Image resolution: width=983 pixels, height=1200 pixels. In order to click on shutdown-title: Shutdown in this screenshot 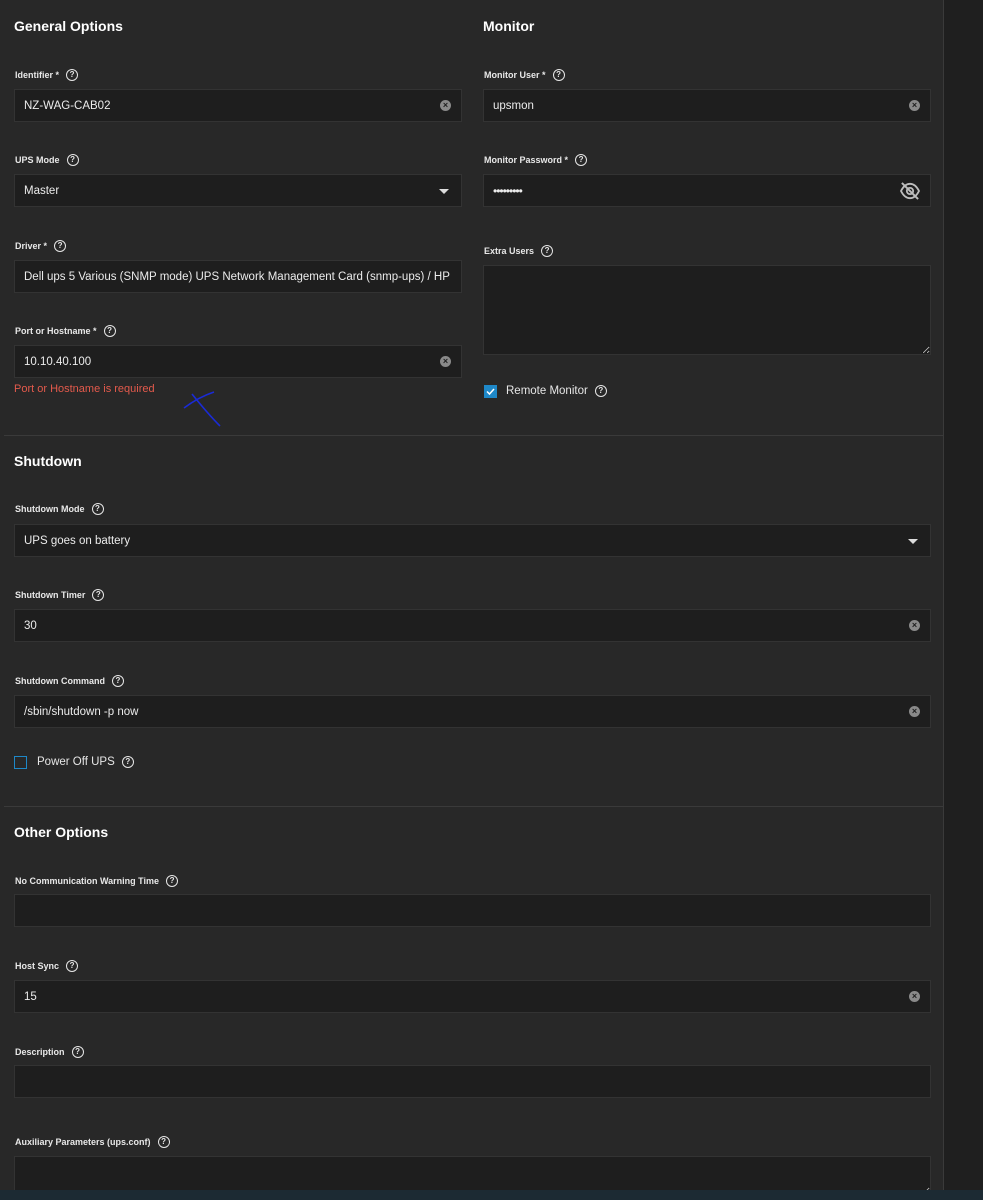, I will do `click(48, 461)`.